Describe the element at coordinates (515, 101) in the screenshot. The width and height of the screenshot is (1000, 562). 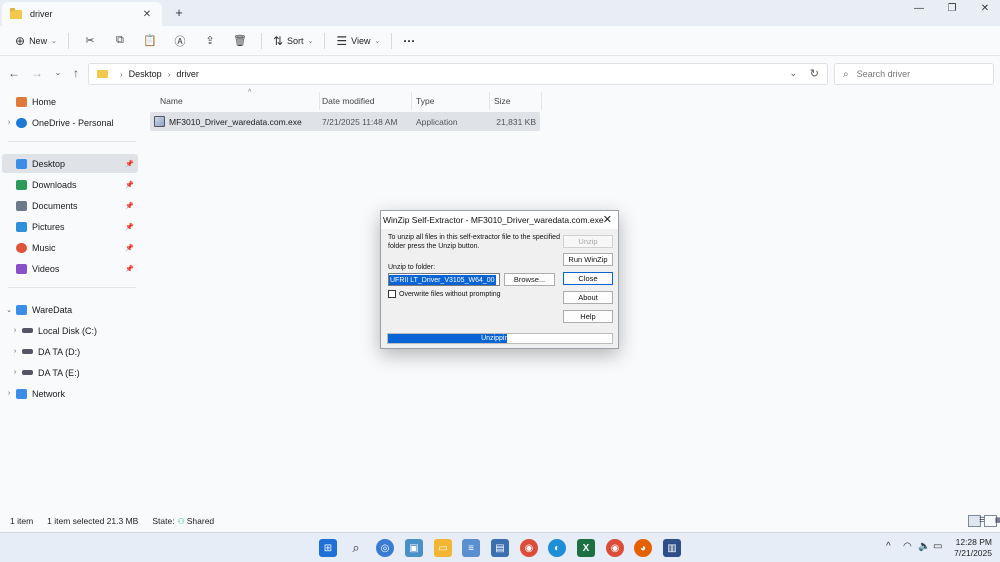
I see `column-header-size: Size` at that location.